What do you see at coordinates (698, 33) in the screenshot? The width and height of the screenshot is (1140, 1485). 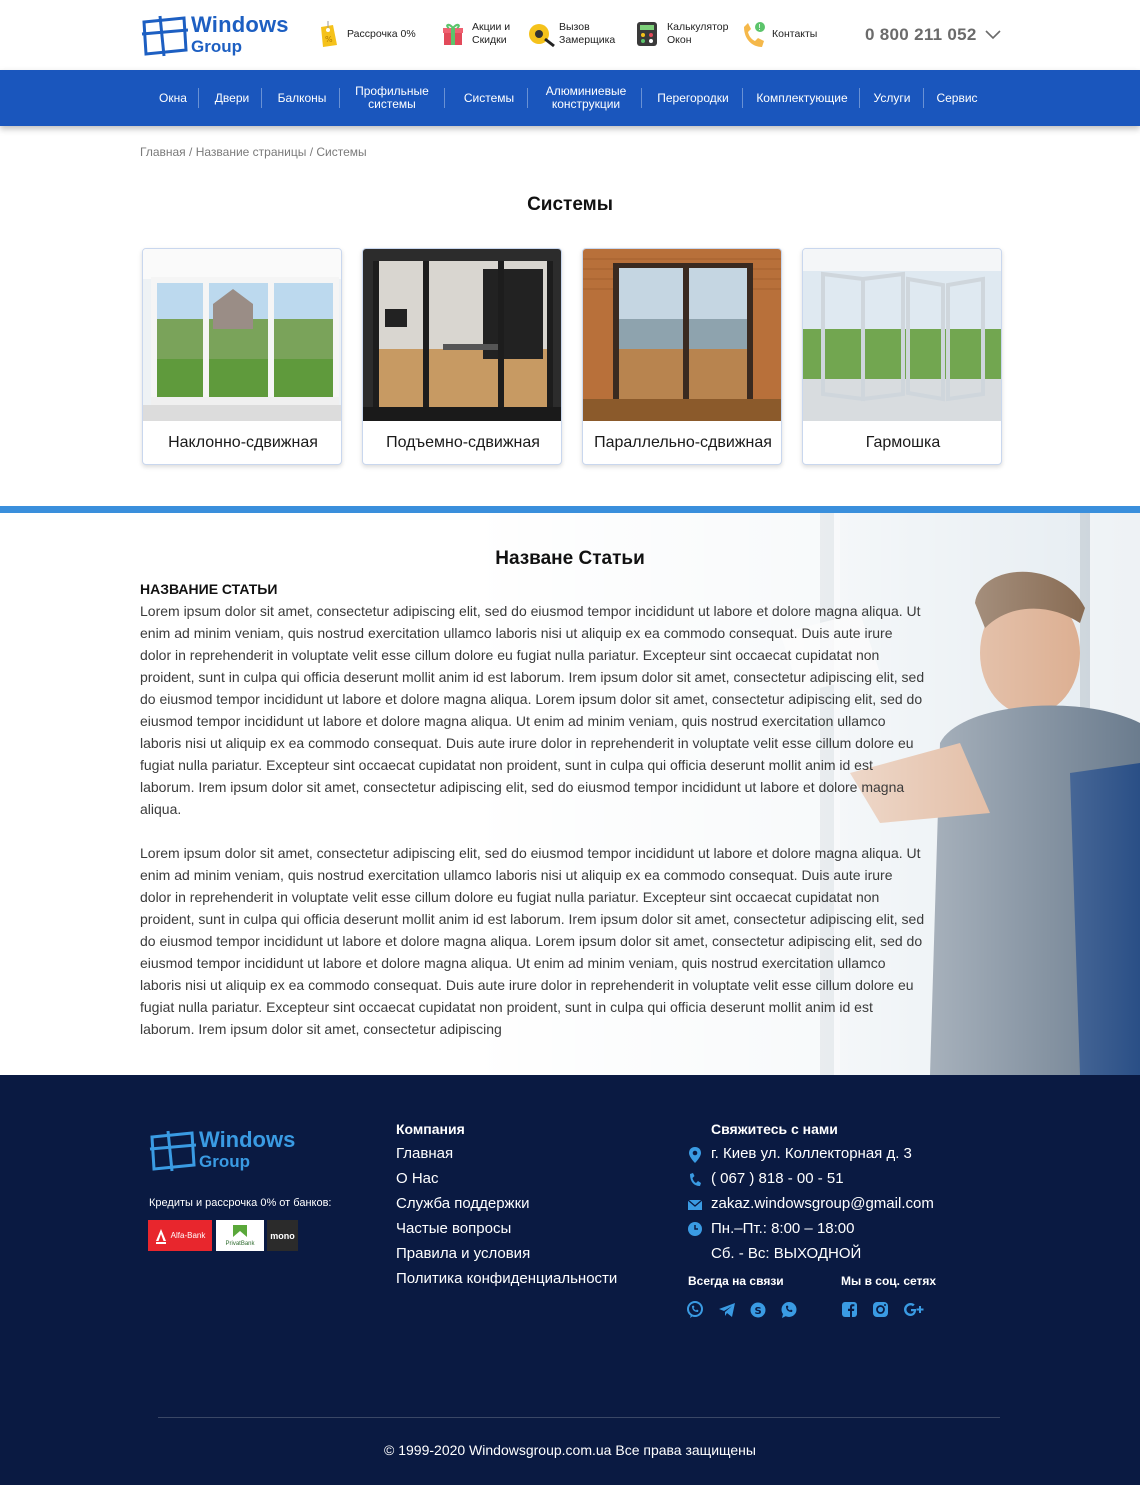 I see `calculator-label: Калькулятор Окон` at bounding box center [698, 33].